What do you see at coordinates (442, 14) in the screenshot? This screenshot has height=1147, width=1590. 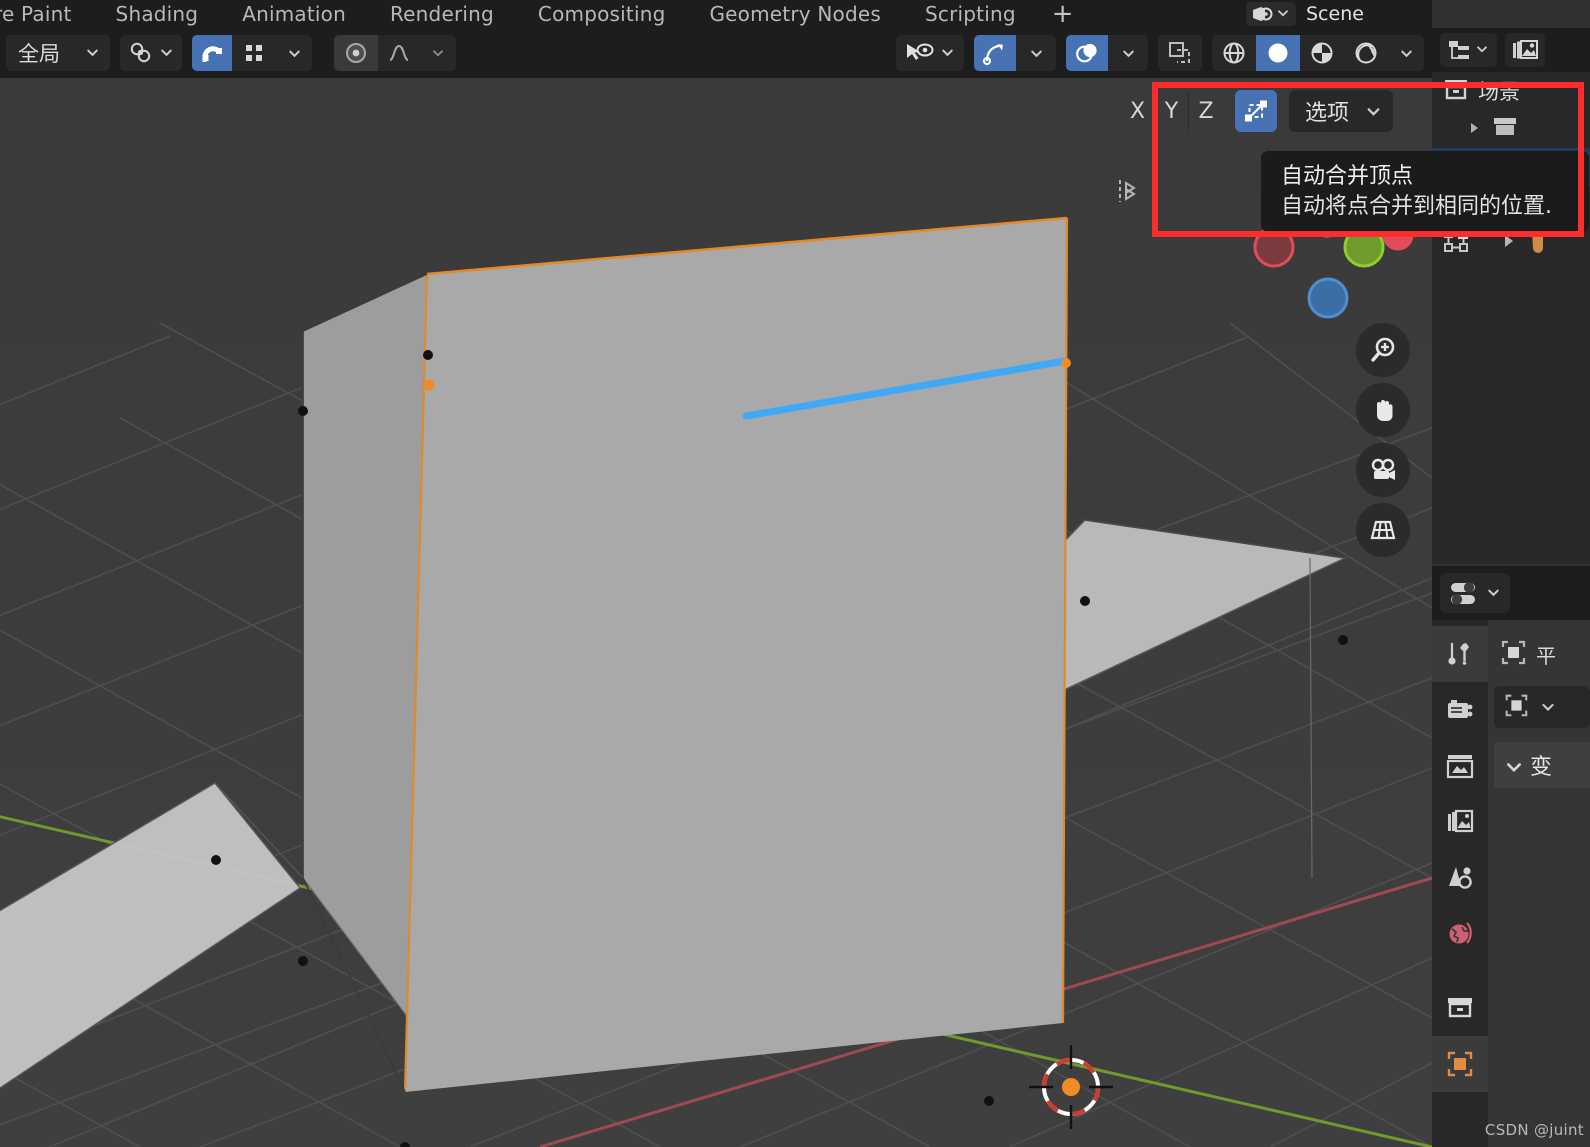 I see `workspace-tab-rendering: Rendering` at bounding box center [442, 14].